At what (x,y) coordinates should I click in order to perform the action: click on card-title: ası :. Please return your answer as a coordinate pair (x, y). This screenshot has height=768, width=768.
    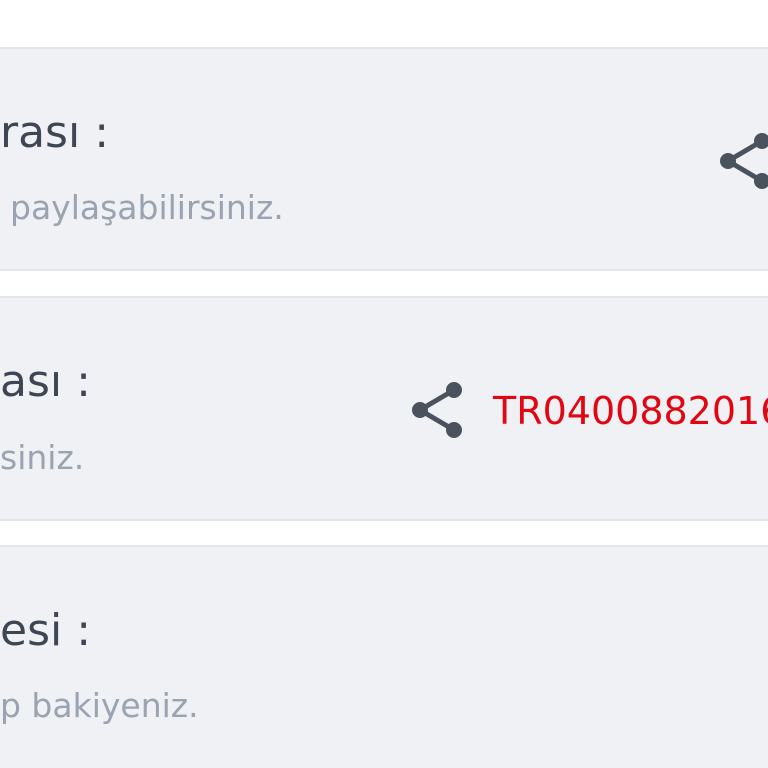
    Looking at the image, I should click on (45, 381).